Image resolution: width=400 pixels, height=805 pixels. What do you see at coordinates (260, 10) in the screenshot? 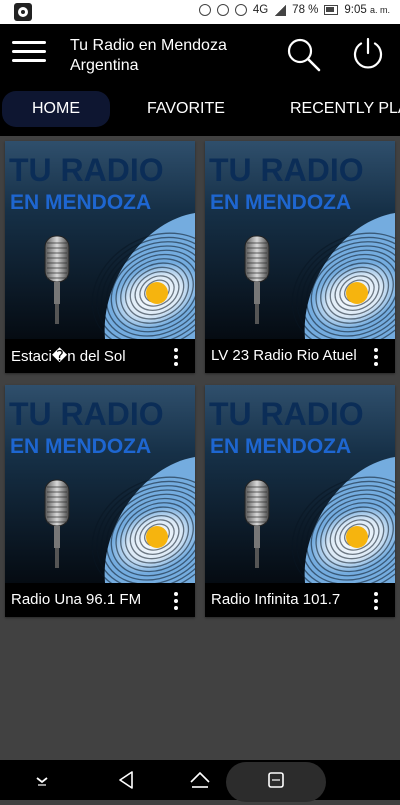
I see `network-type: 4G` at bounding box center [260, 10].